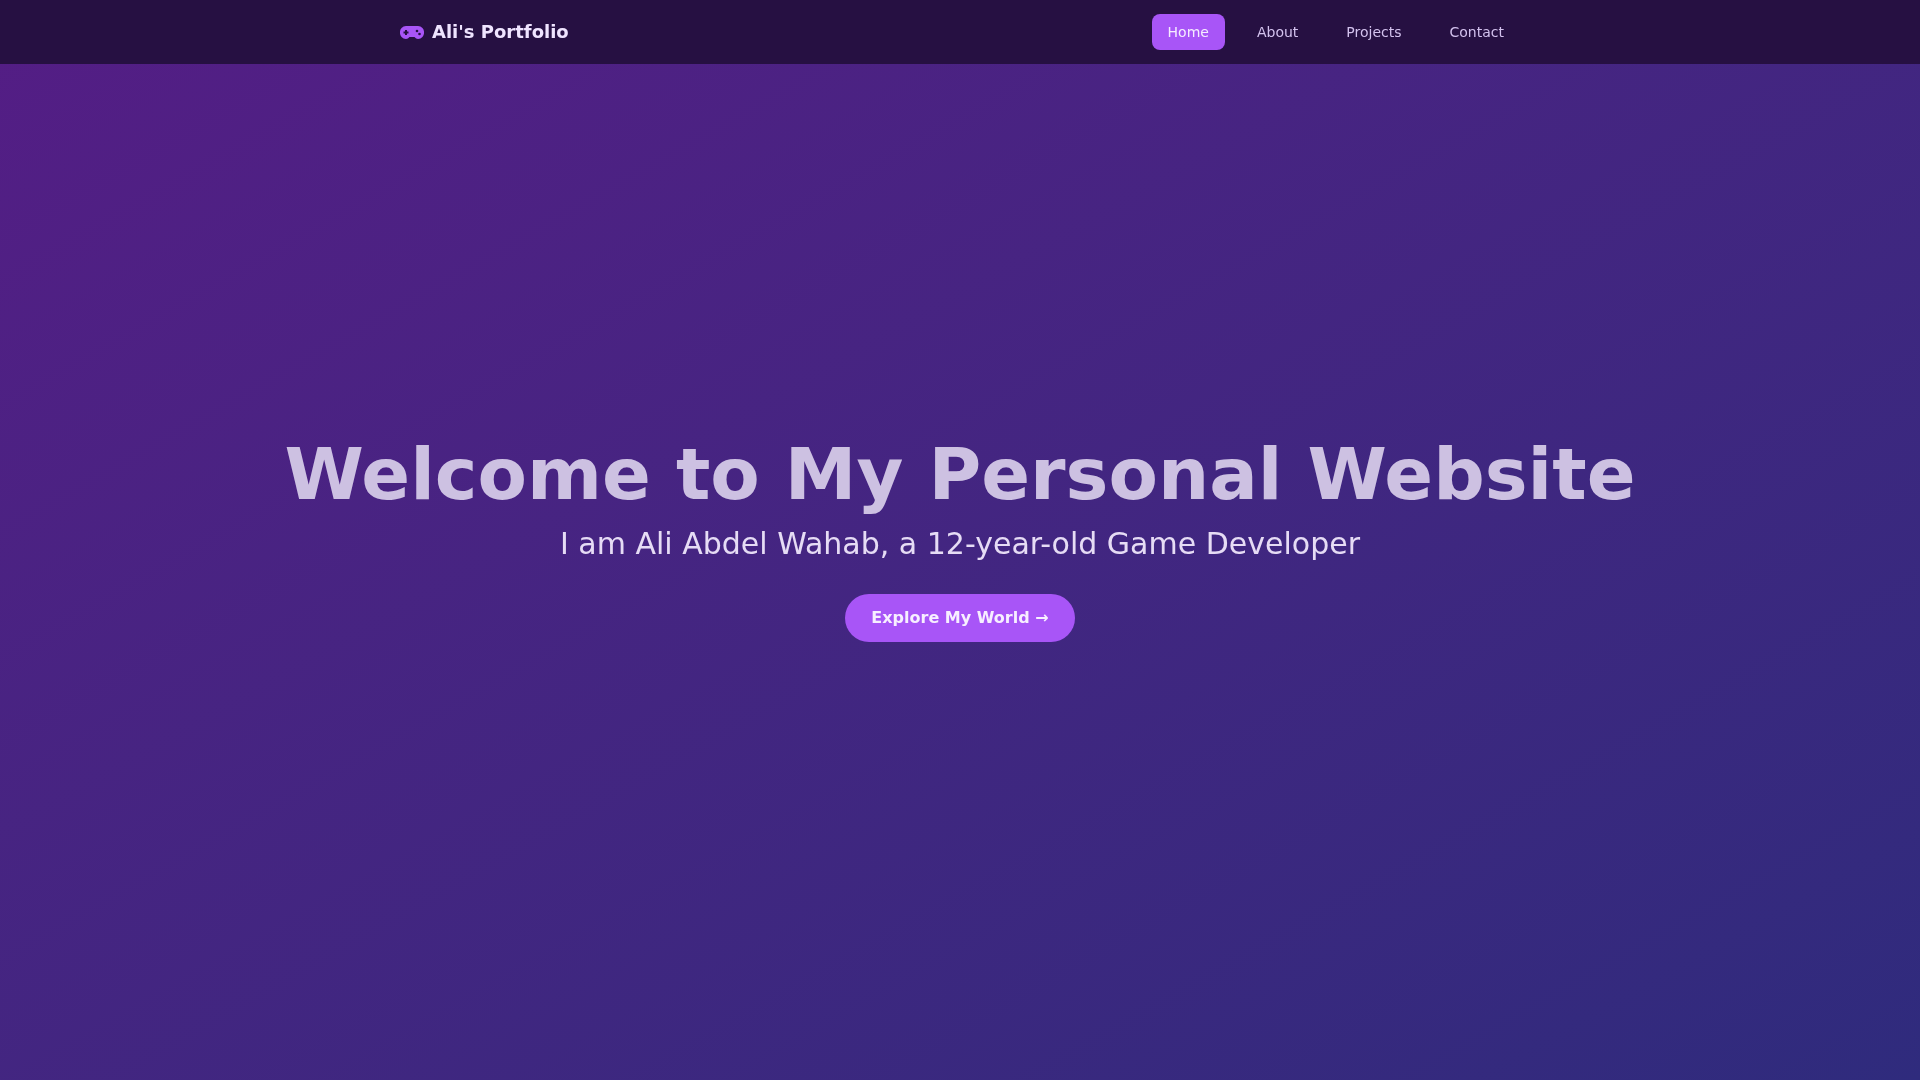 This screenshot has height=1080, width=1920. Describe the element at coordinates (500, 32) in the screenshot. I see `site-logo-text: Ali's Portfolio` at that location.